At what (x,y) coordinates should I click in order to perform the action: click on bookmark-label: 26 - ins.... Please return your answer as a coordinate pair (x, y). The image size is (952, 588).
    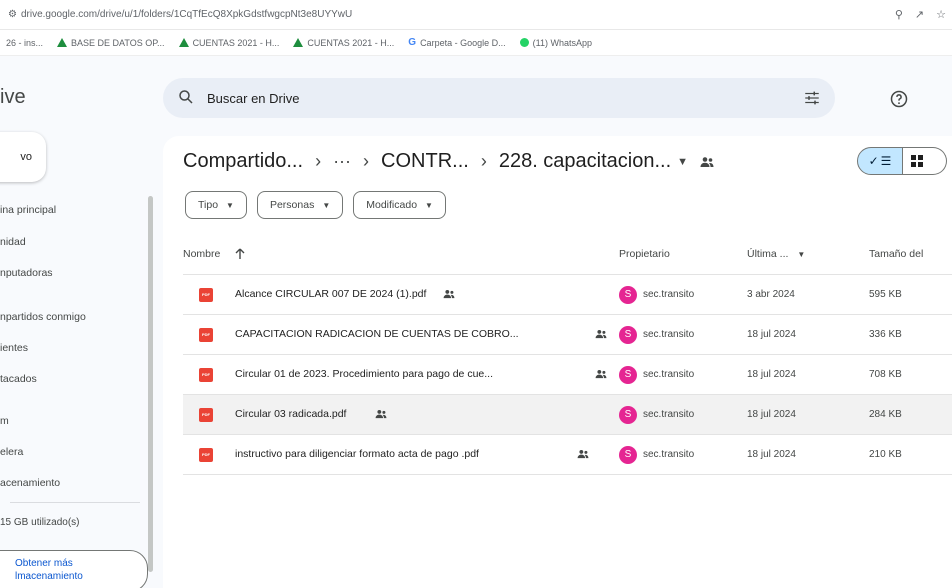
    Looking at the image, I should click on (25, 42).